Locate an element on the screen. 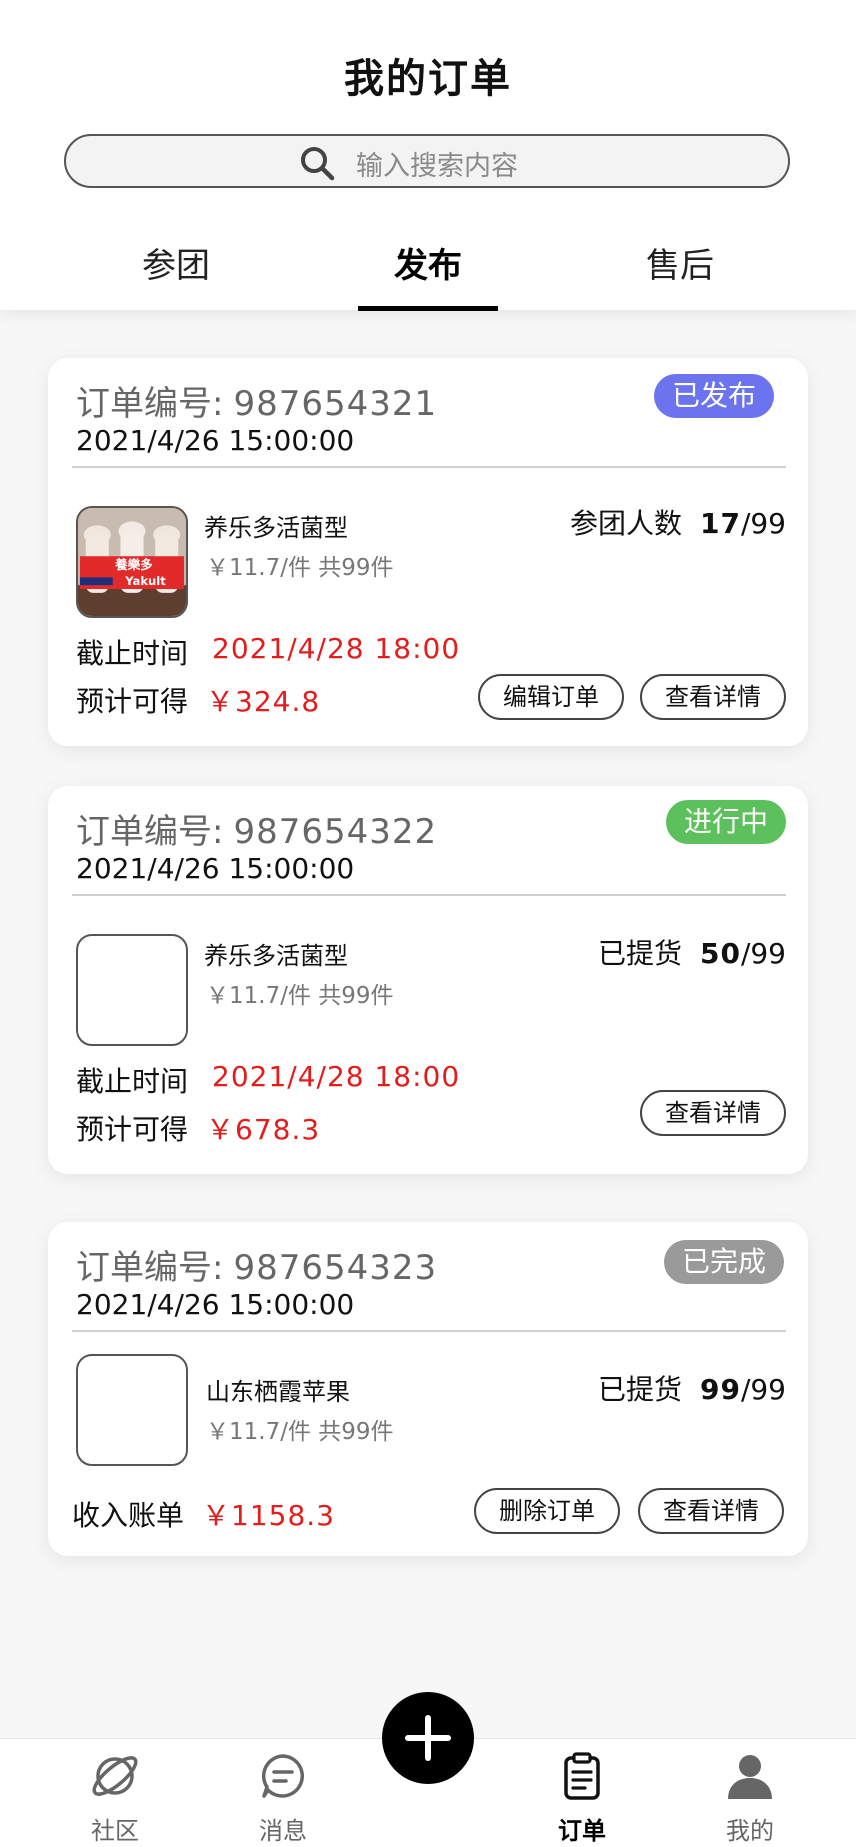 This screenshot has height=1847, width=856. order-number-value: 987654322 is located at coordinates (335, 832).